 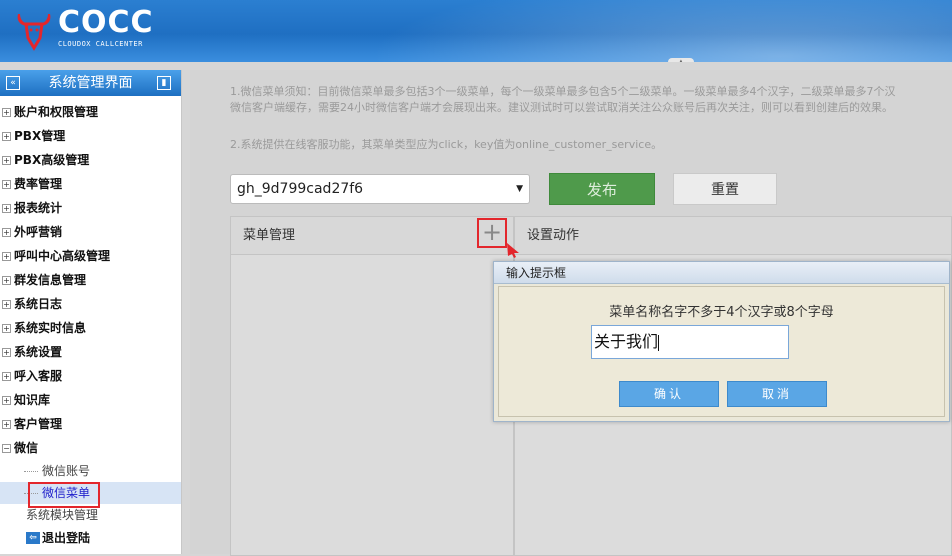 I want to click on sidebar-item-account: + 账户和权限管理, so click(x=90, y=112).